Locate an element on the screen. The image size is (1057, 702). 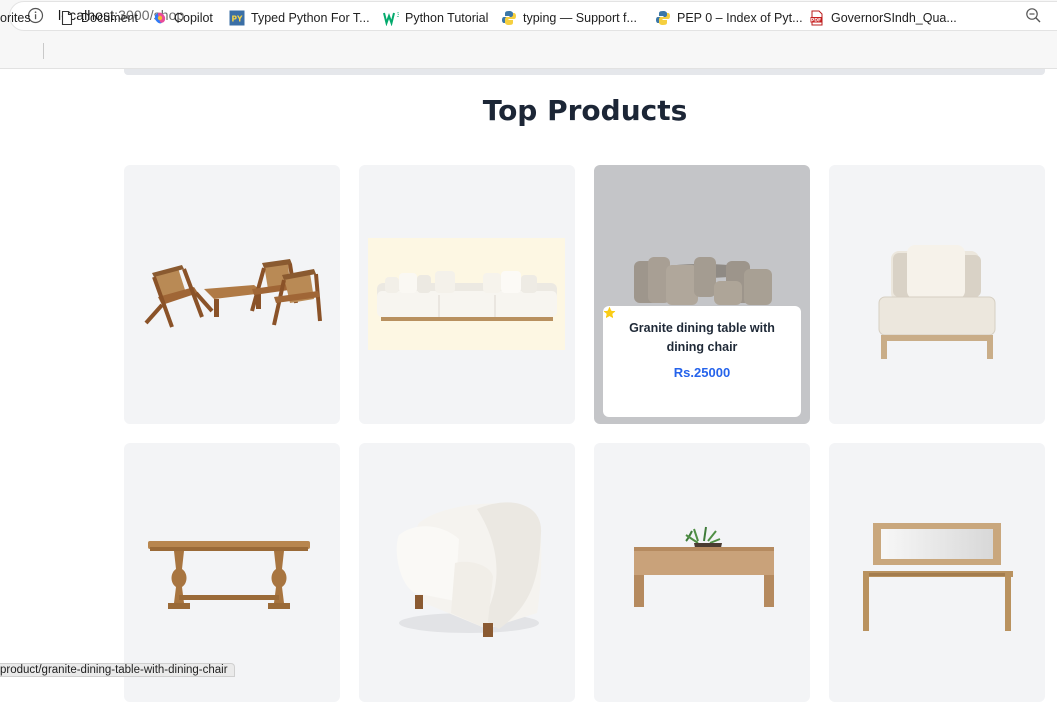
bookmark-label: Python Tutorial is located at coordinates (447, 18).